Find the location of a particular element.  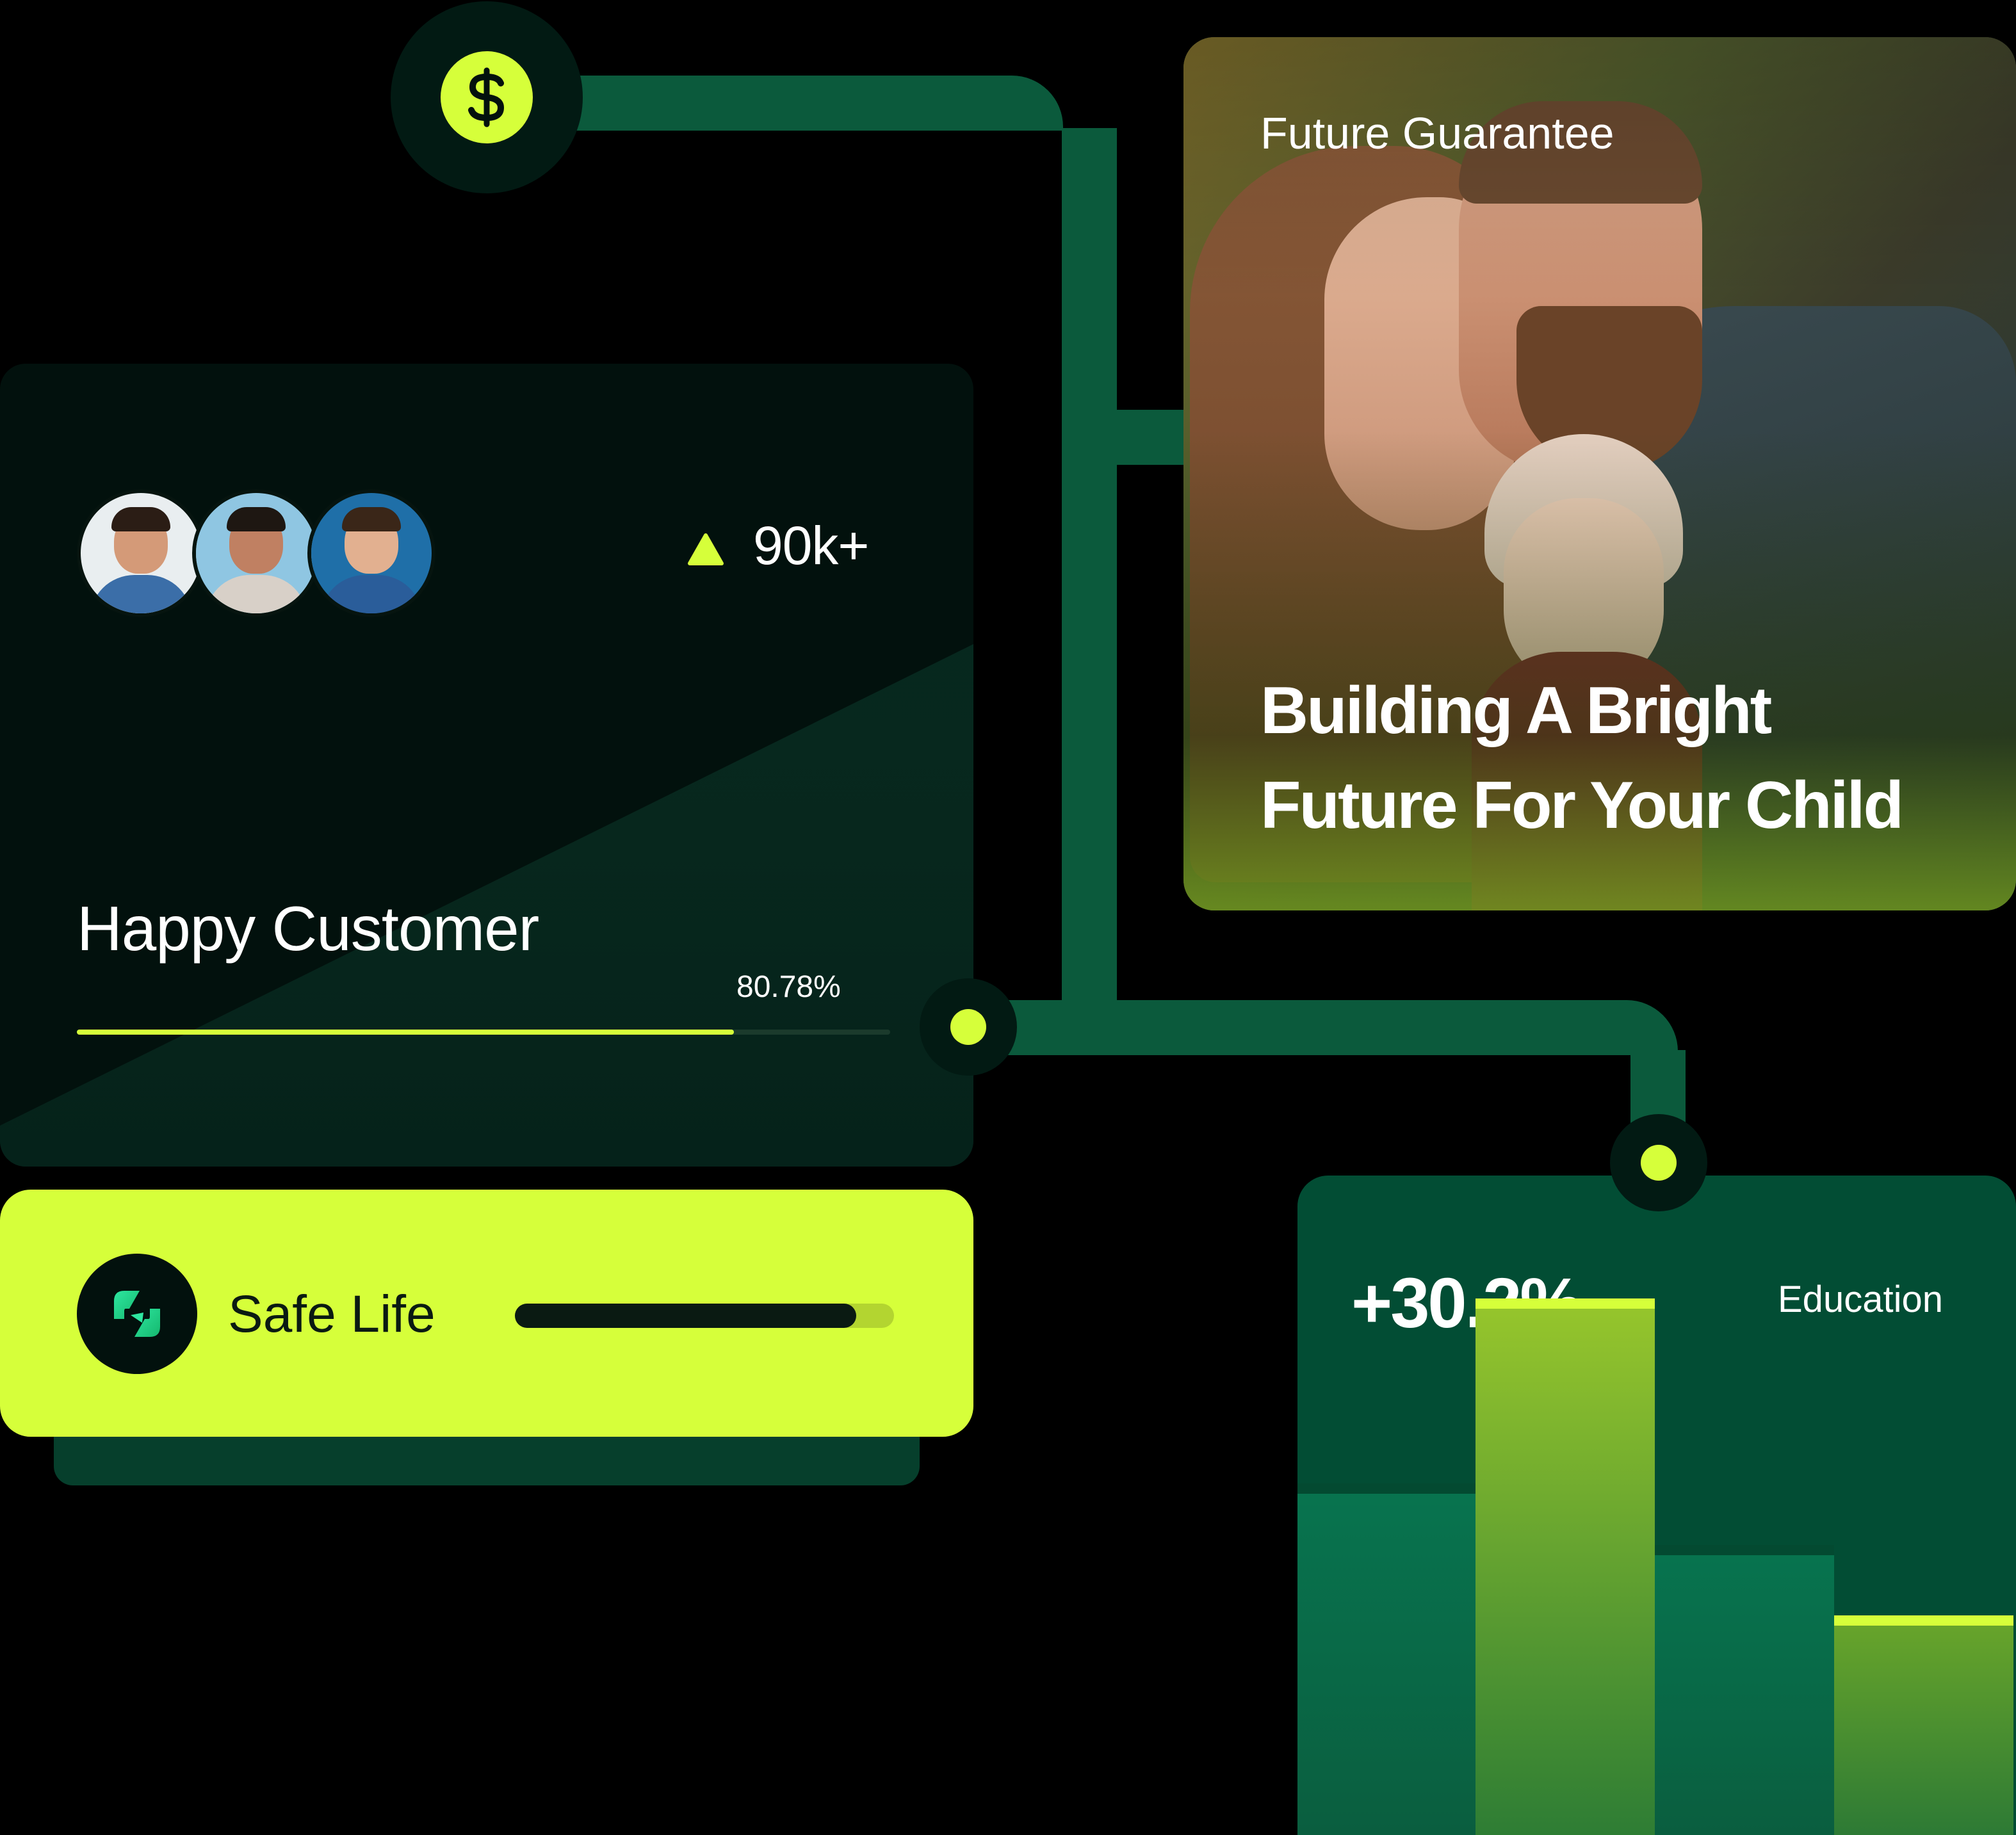

customer-progress-fill is located at coordinates (406, 1032).